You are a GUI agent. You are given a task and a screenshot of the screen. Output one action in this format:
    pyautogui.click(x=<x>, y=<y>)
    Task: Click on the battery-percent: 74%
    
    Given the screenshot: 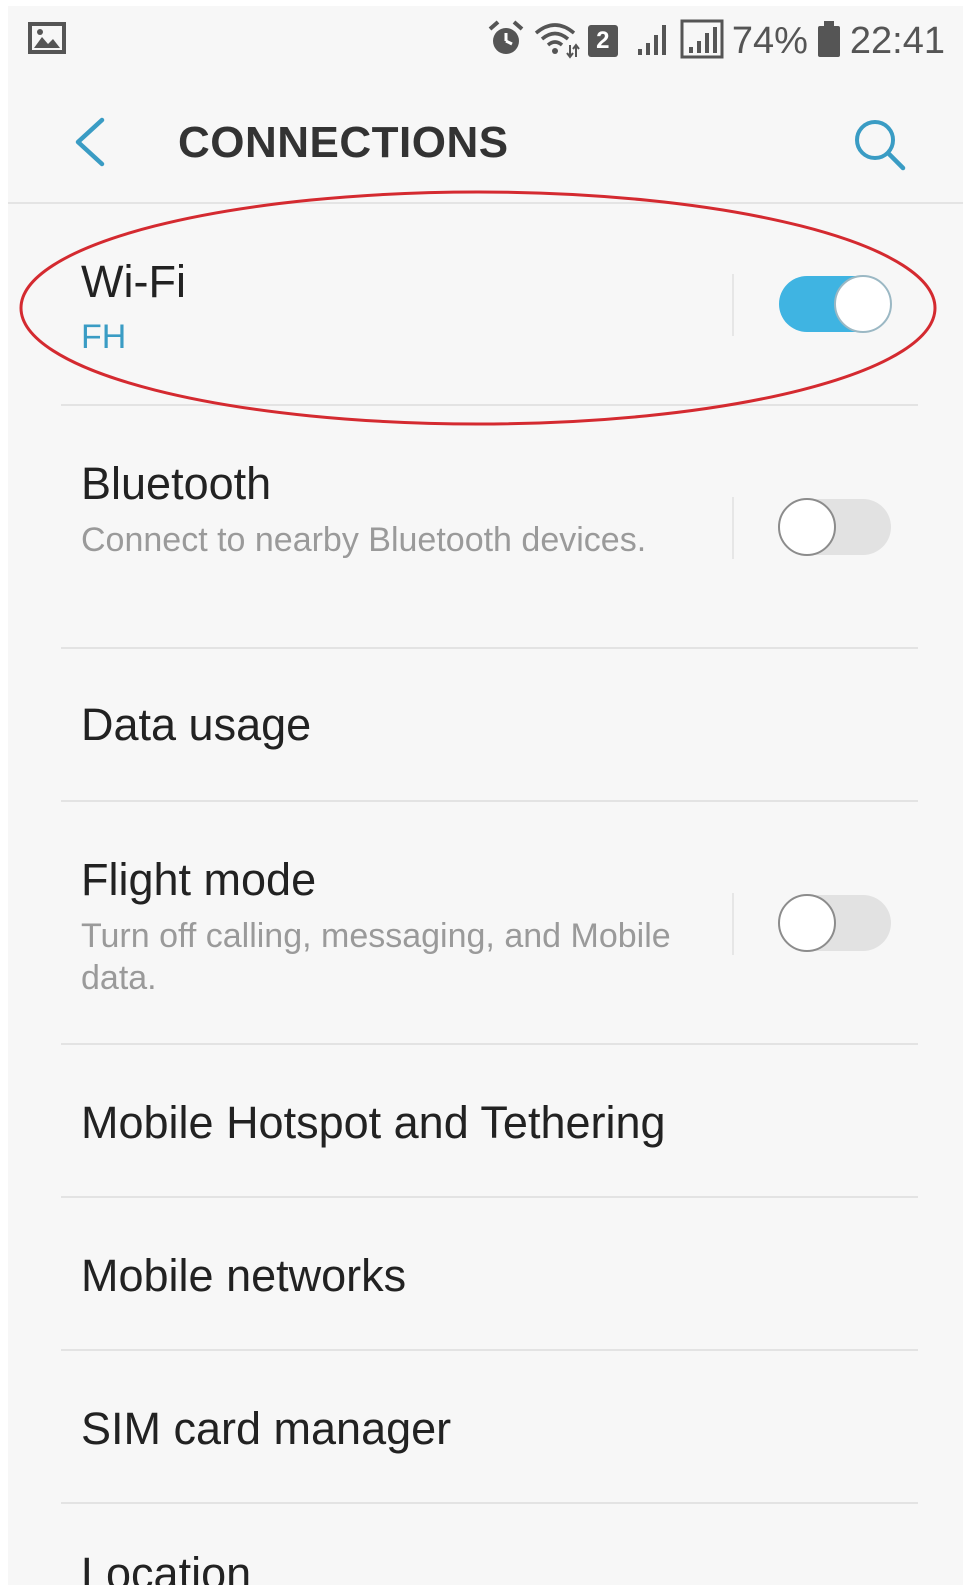 What is the action you would take?
    pyautogui.click(x=769, y=40)
    